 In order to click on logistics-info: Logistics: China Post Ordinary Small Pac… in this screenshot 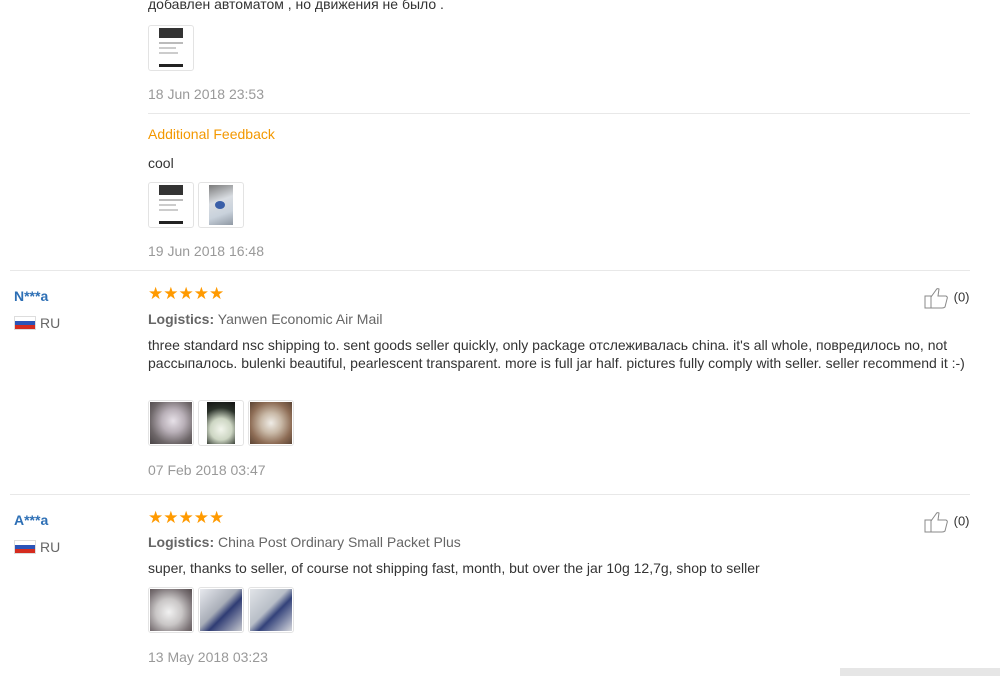, I will do `click(304, 542)`.